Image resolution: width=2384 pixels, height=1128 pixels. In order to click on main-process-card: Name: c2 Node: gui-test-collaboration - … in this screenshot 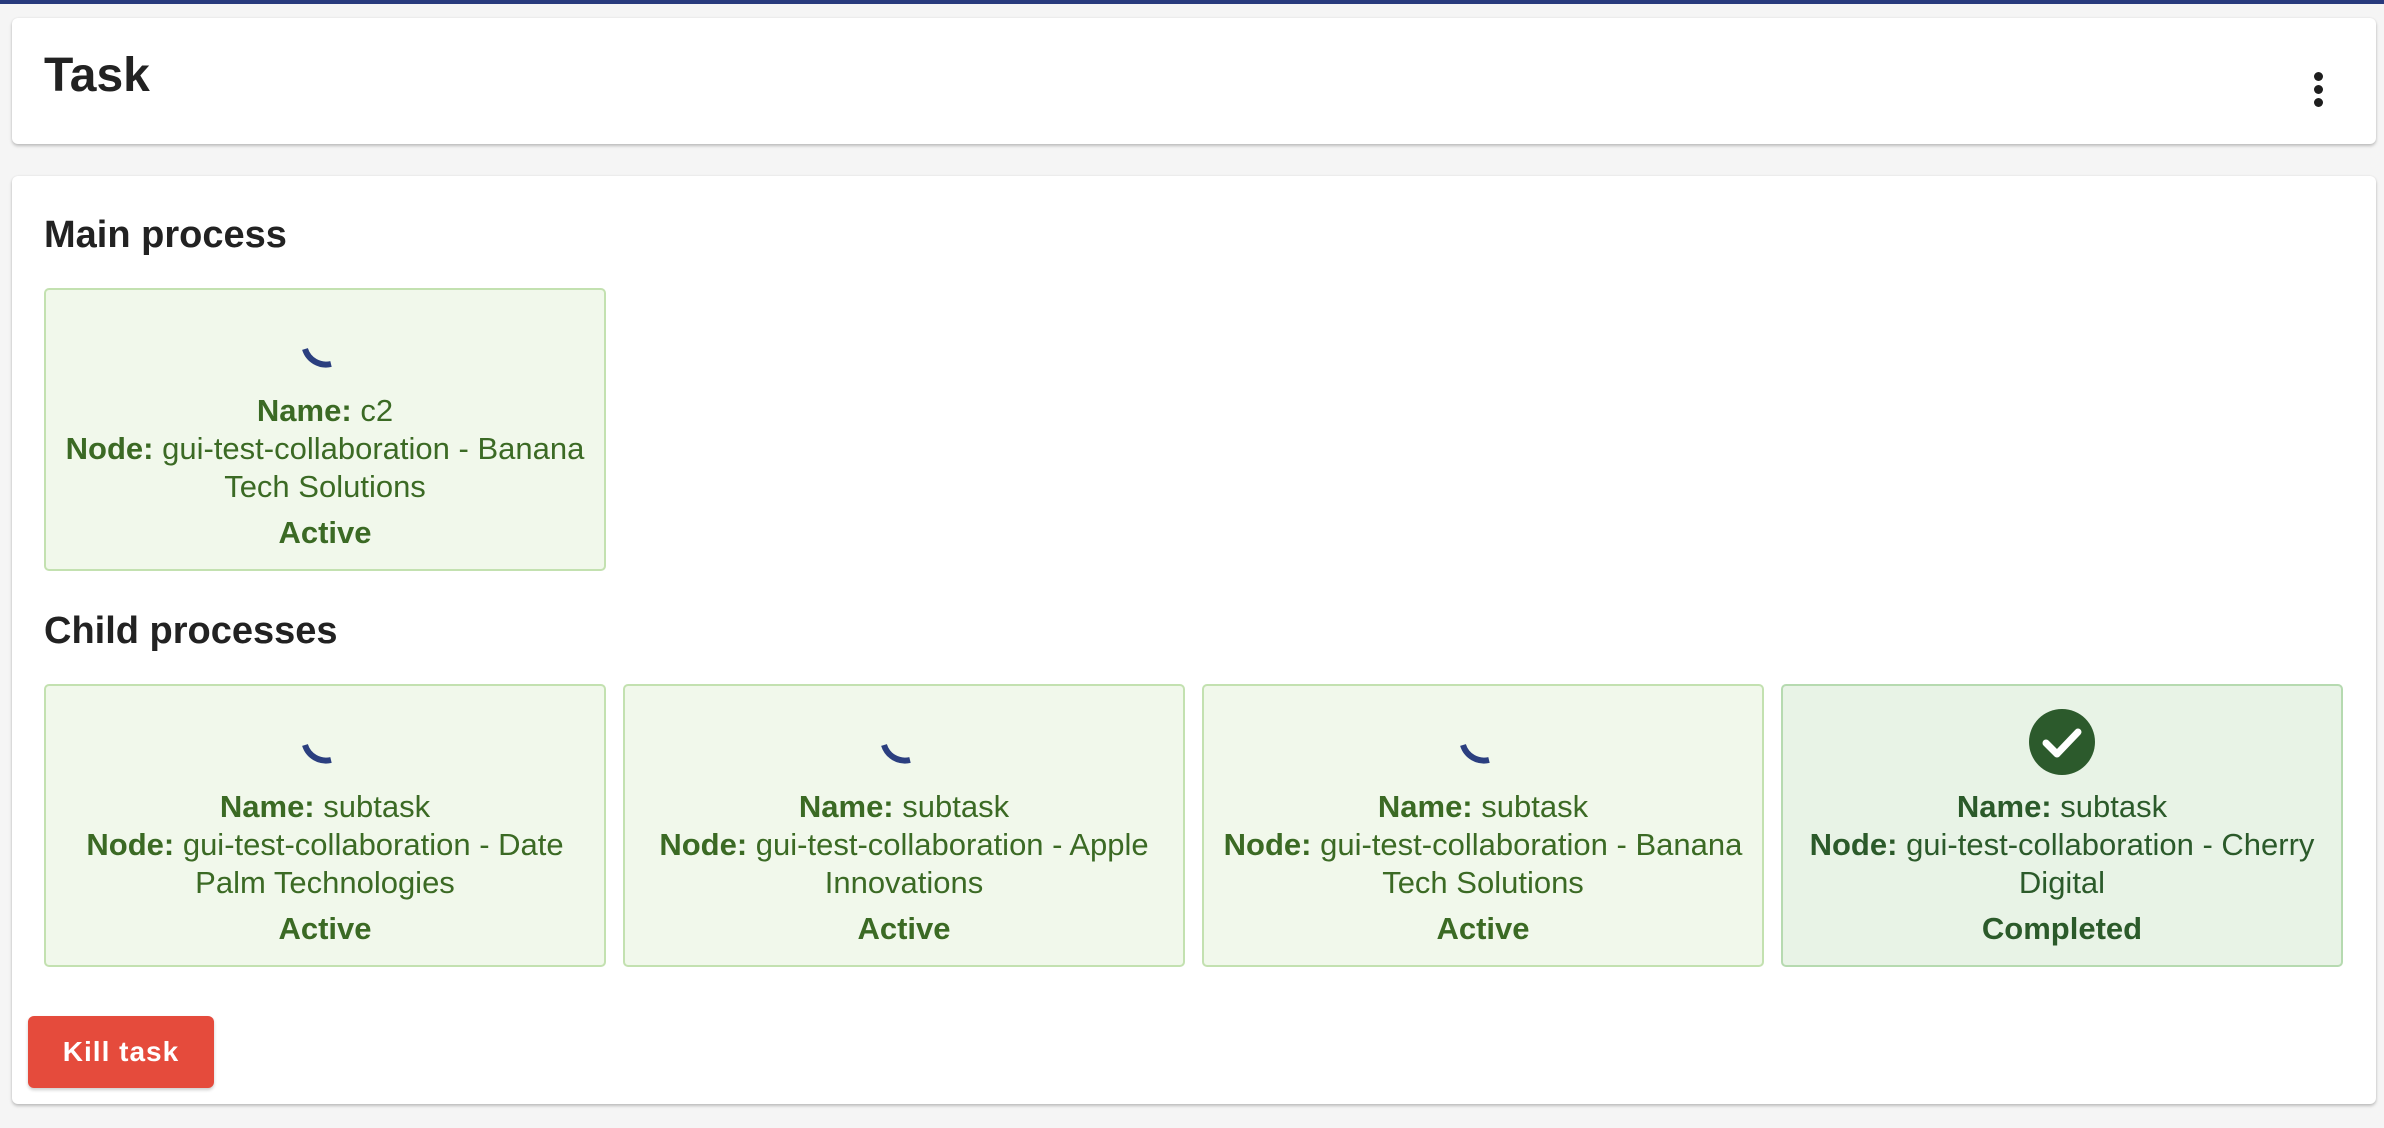, I will do `click(325, 429)`.